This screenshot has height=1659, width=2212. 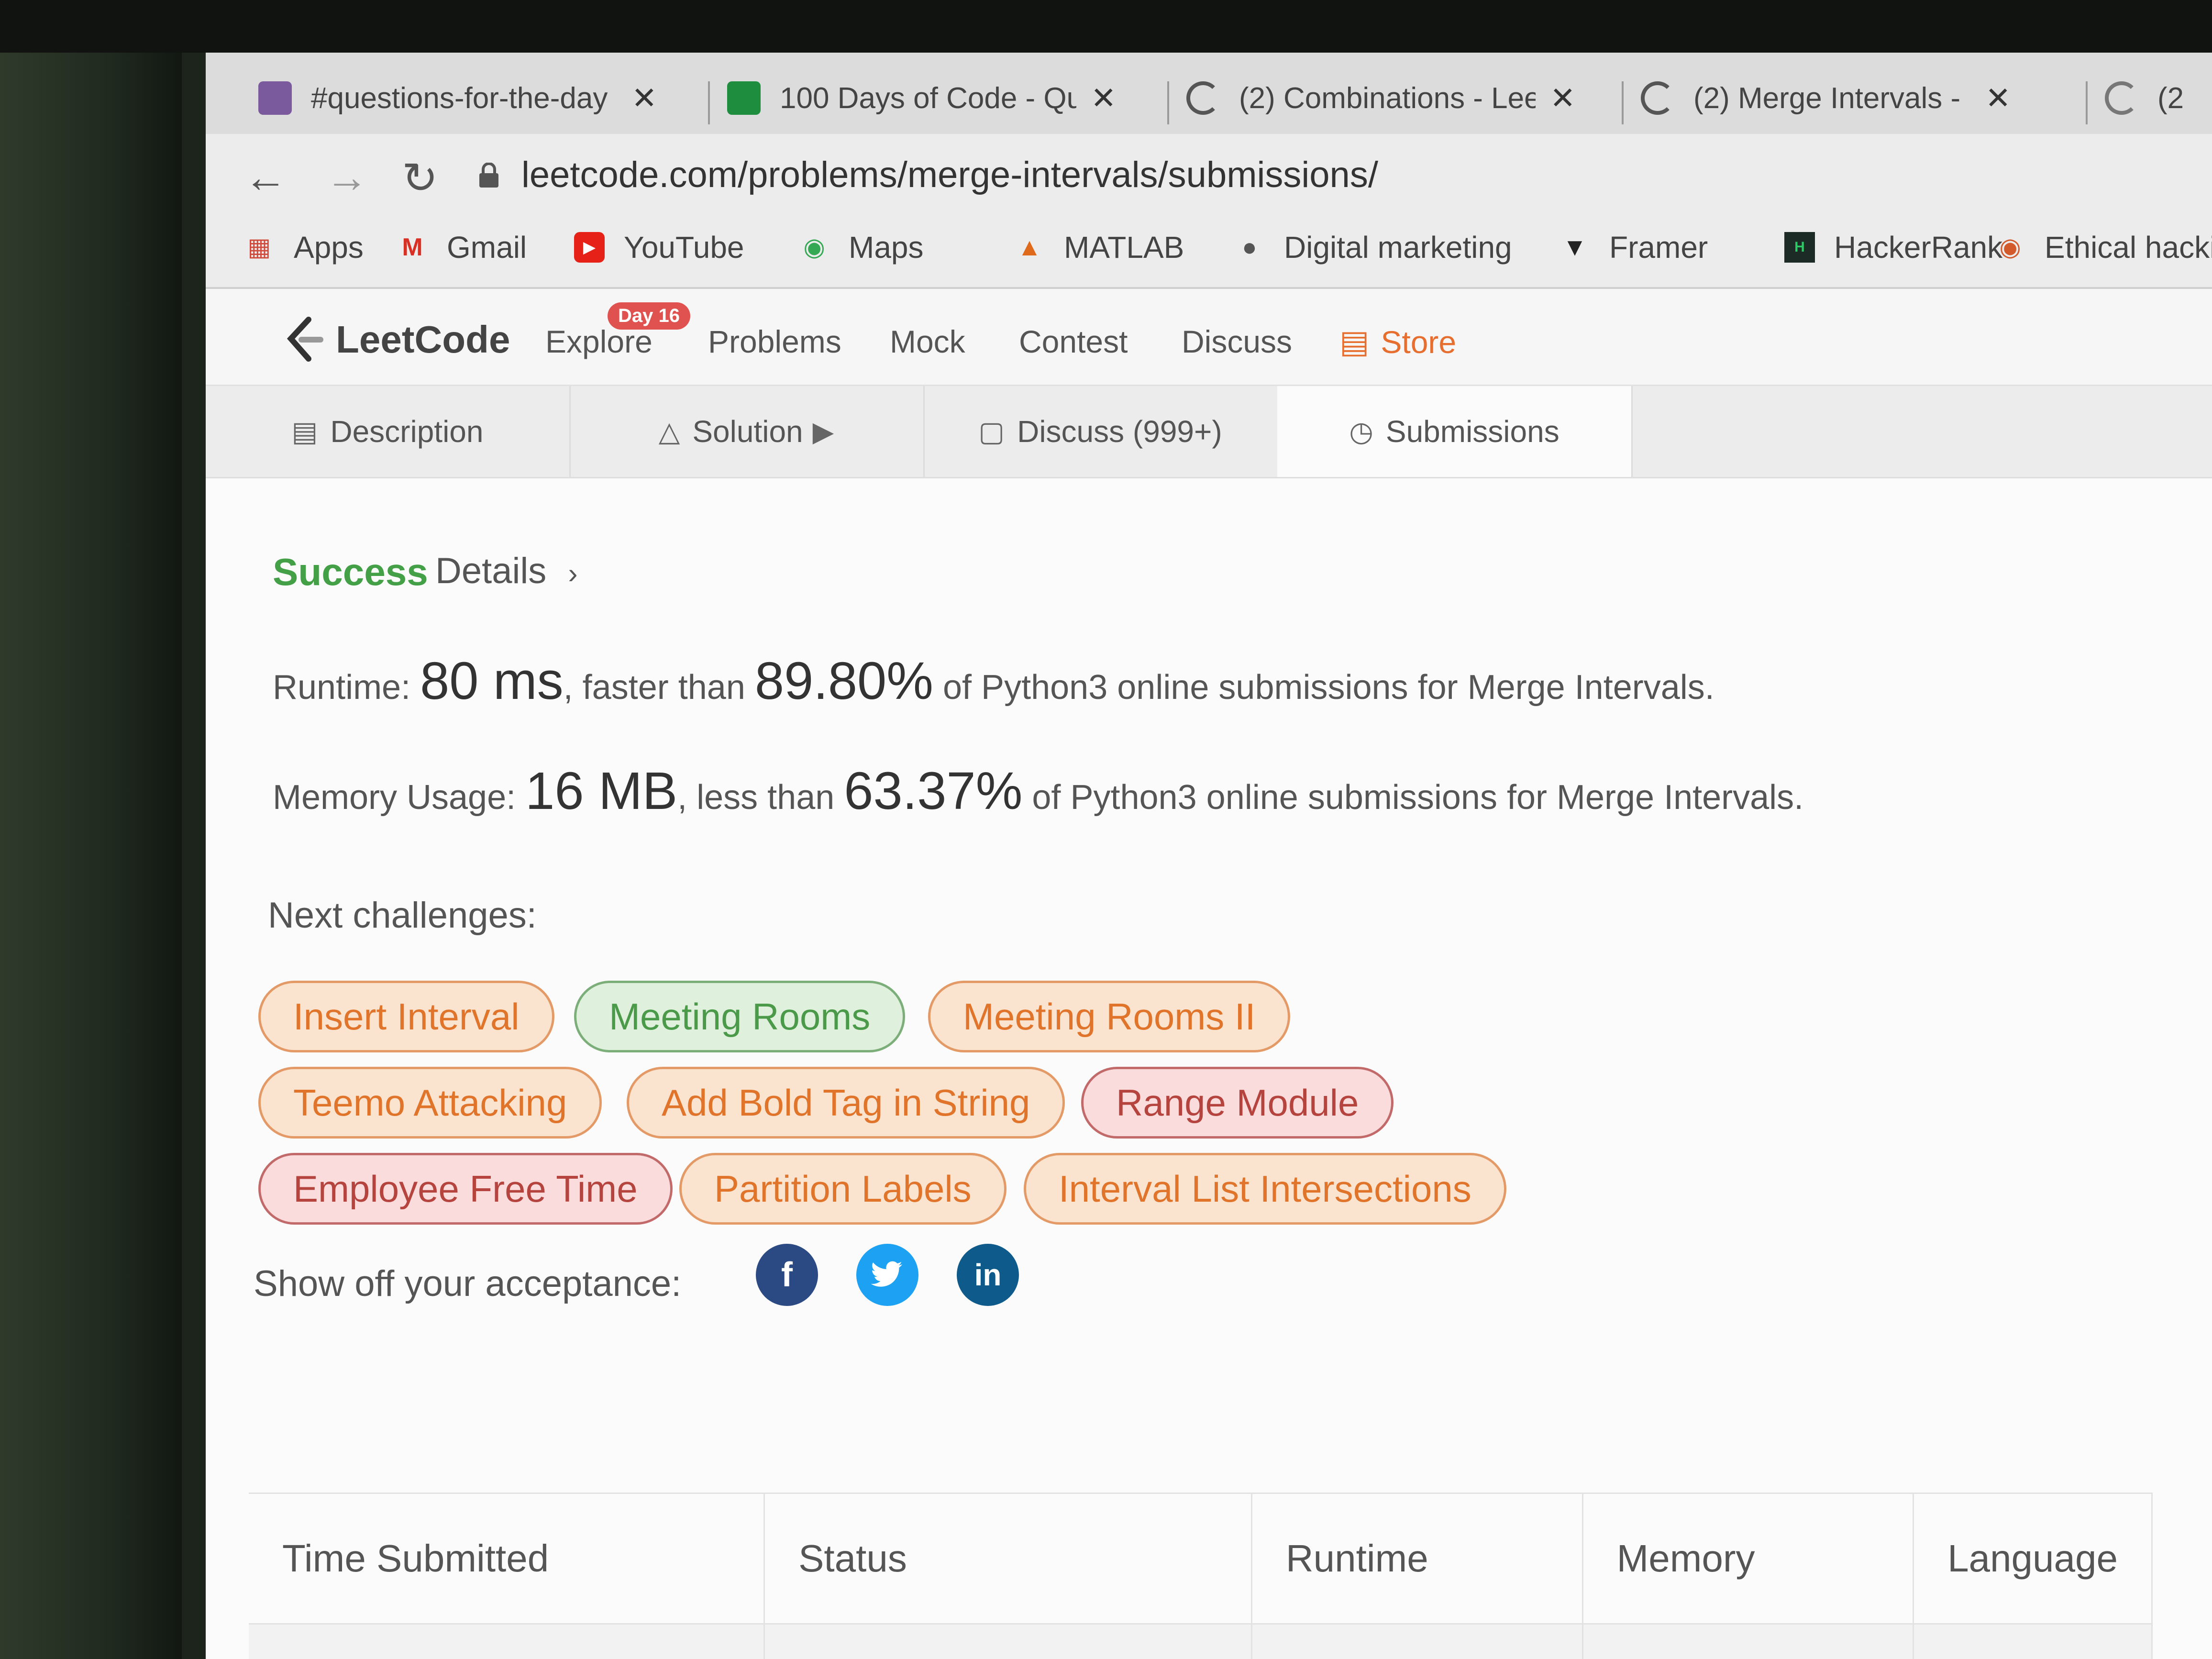 I want to click on details-link: Details ›, so click(x=506, y=571).